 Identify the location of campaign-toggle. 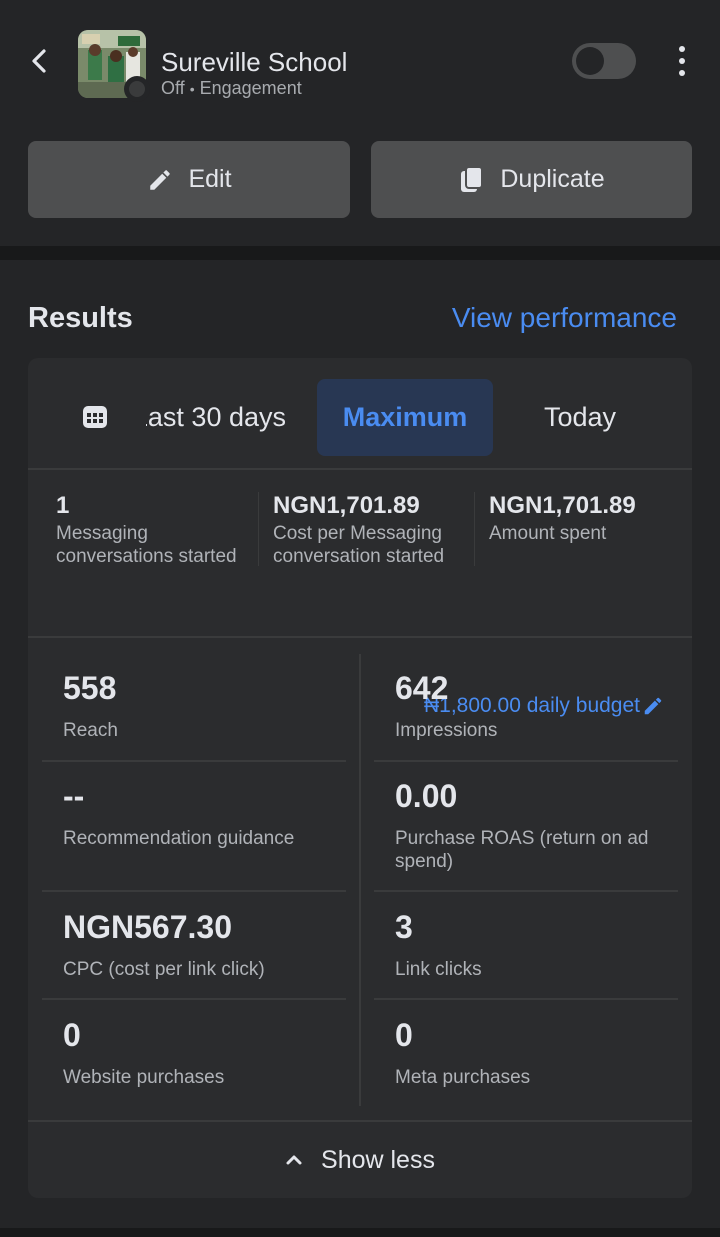
(604, 61).